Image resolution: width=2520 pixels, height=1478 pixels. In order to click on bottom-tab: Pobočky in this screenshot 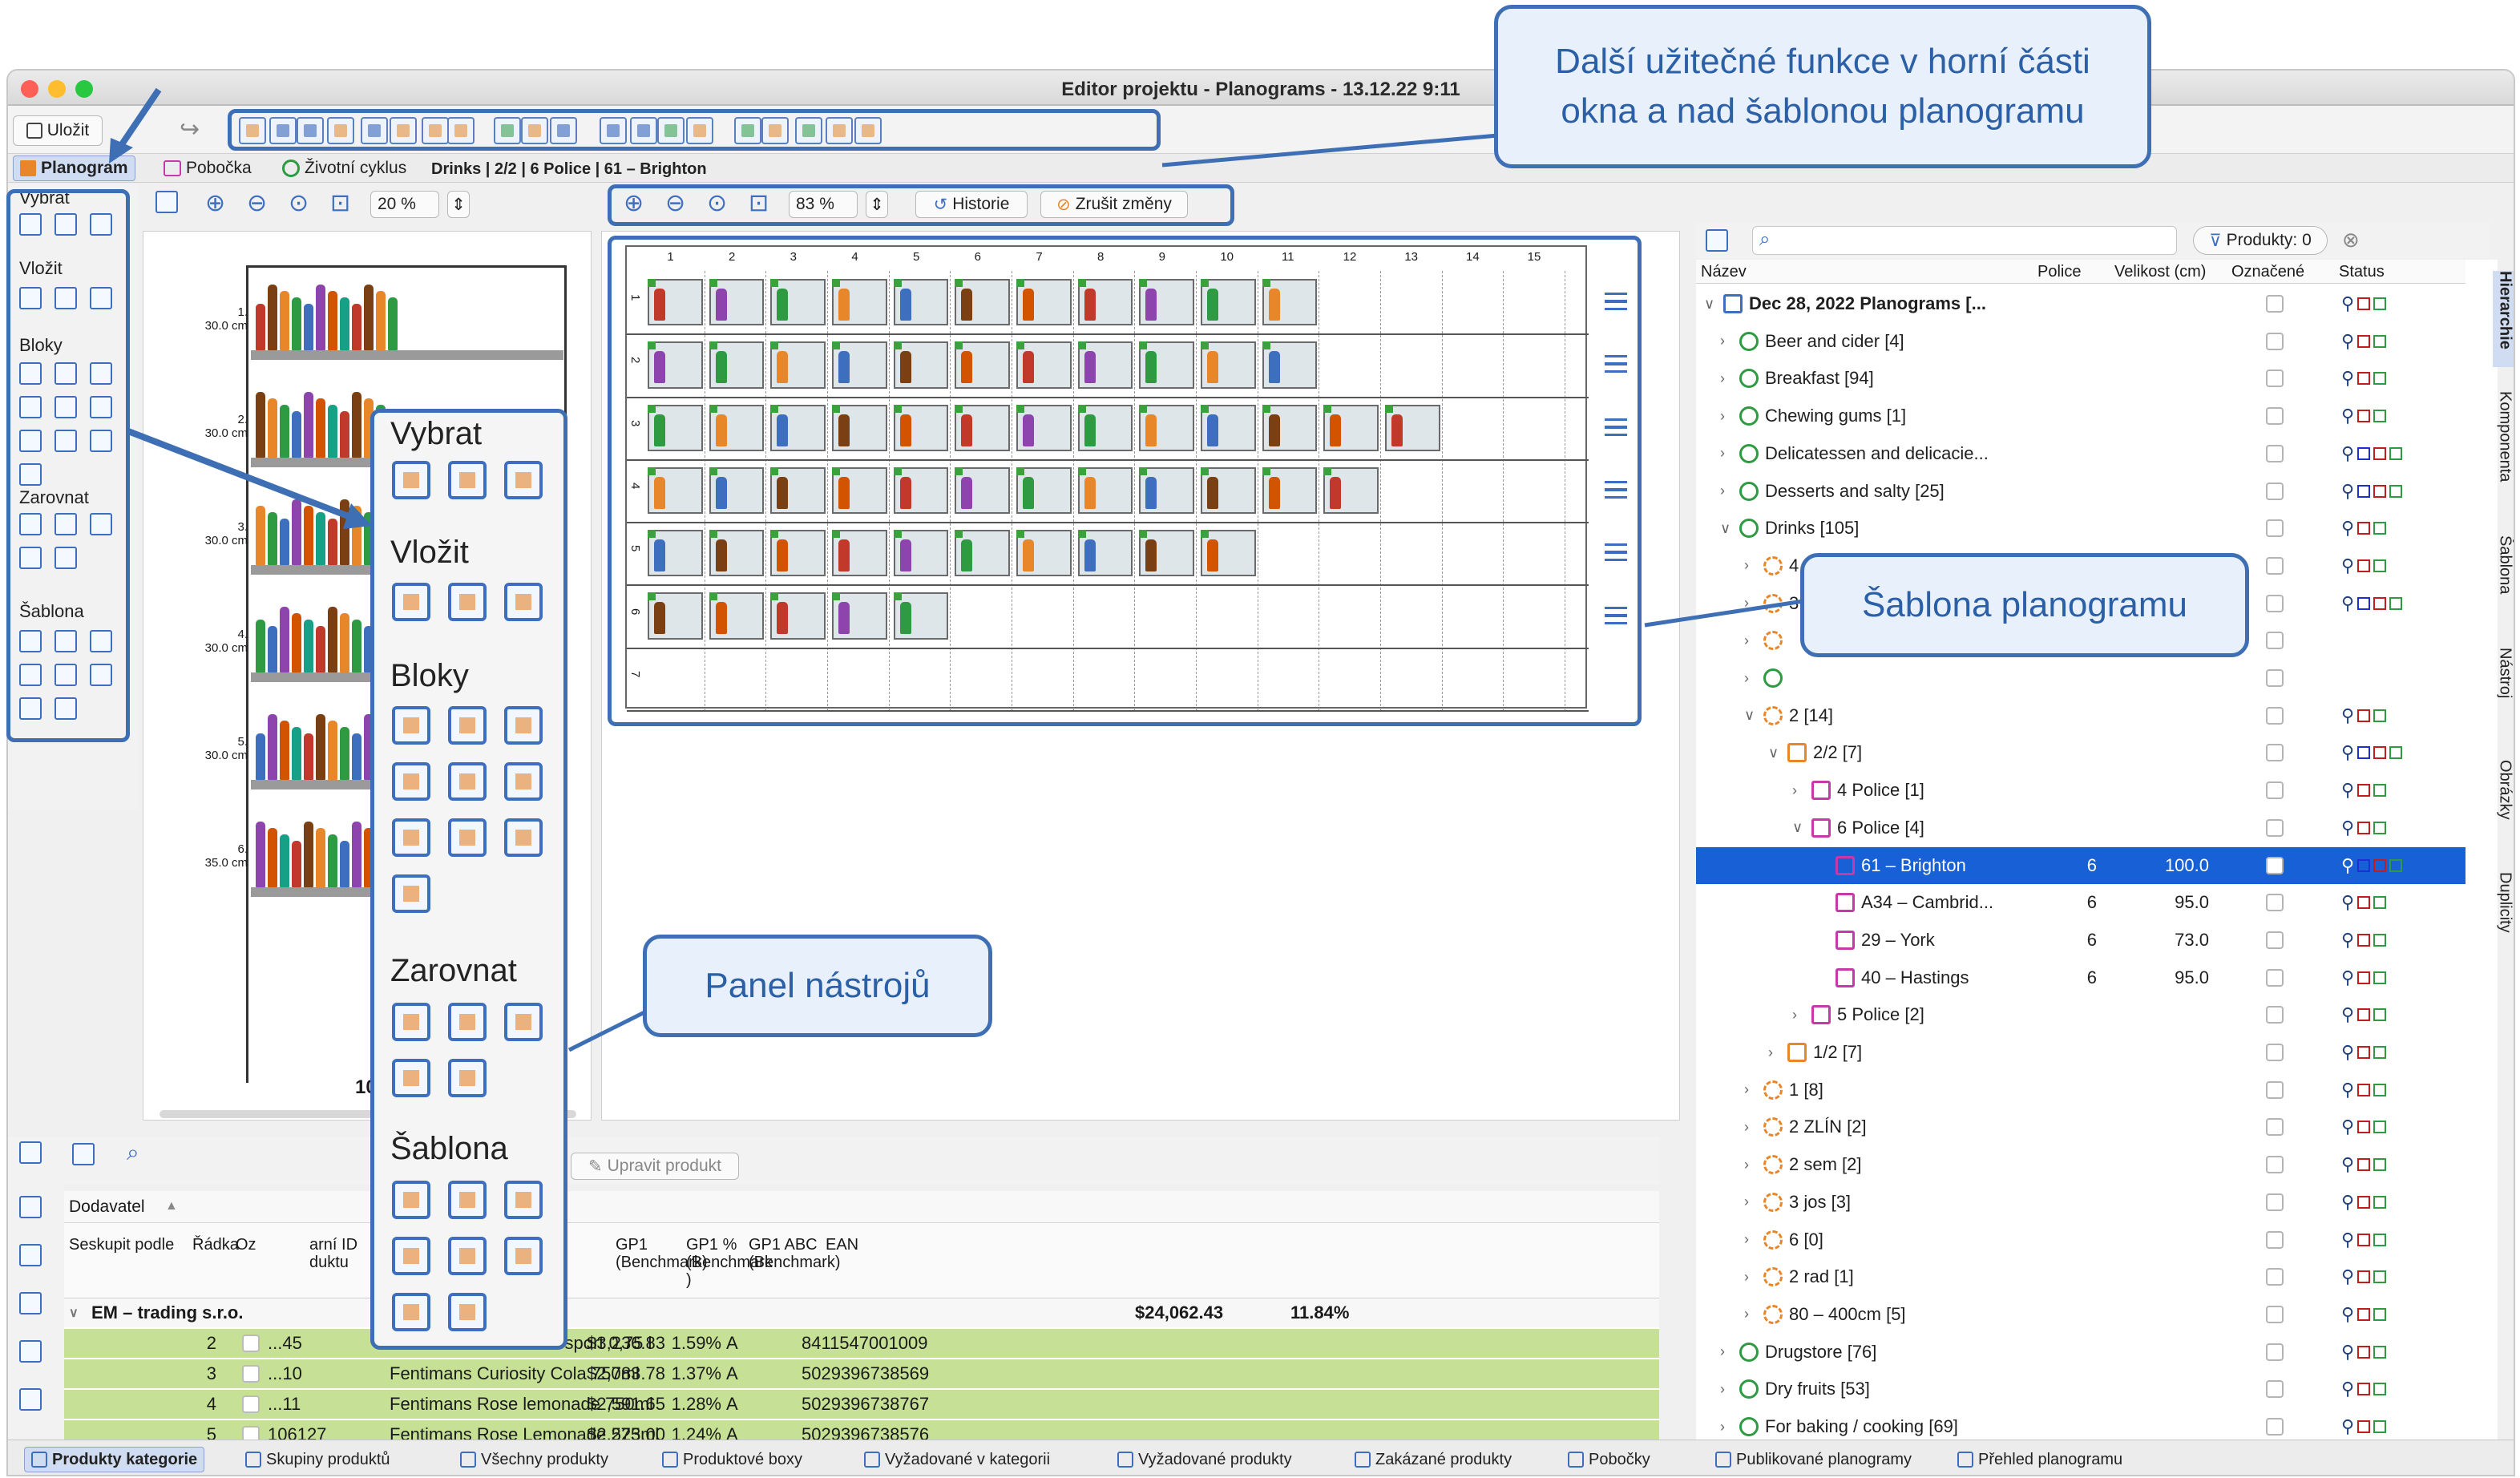, I will do `click(1609, 1459)`.